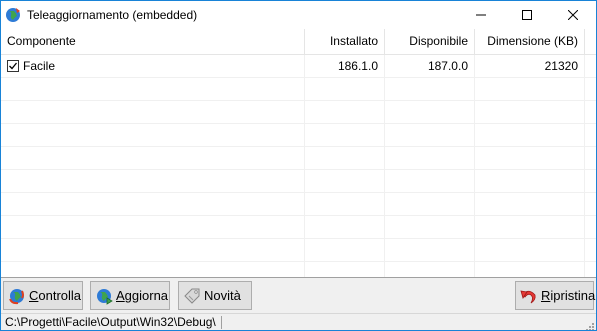  I want to click on toolbar: Controlla Aggiorna Novità Ripristina, so click(298, 295).